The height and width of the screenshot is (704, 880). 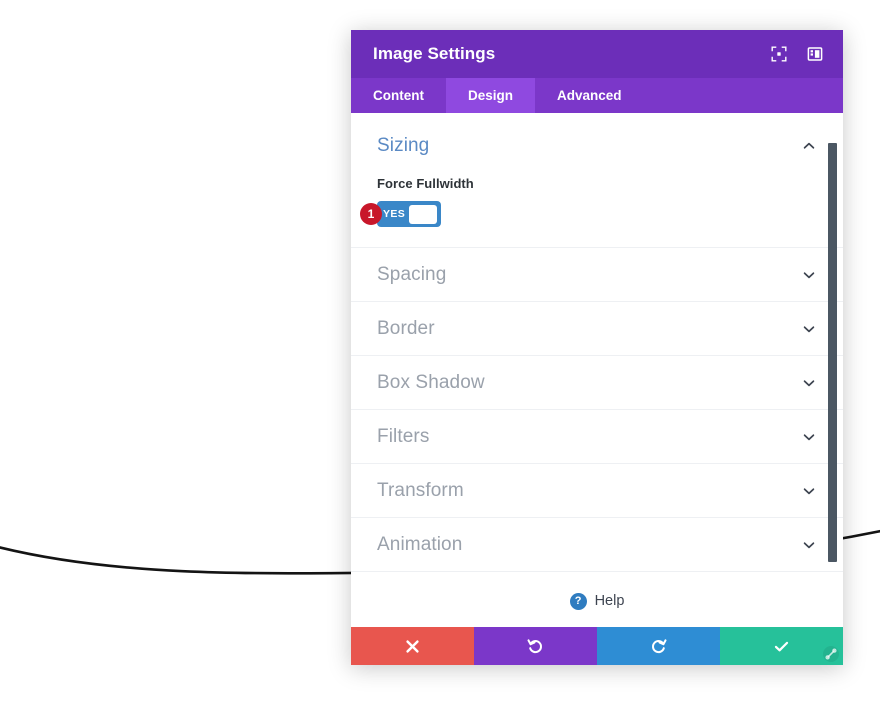 I want to click on modal-header: Image Settings, so click(x=597, y=54).